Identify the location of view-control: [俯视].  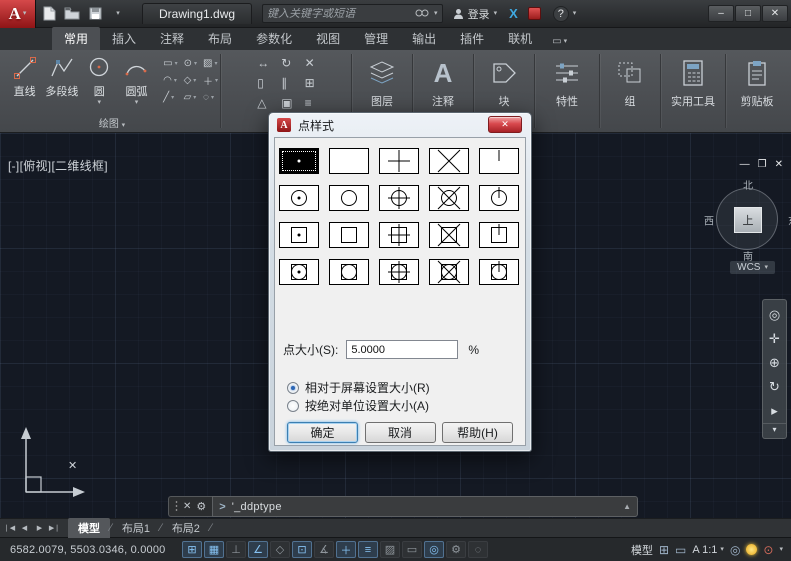
(36, 166).